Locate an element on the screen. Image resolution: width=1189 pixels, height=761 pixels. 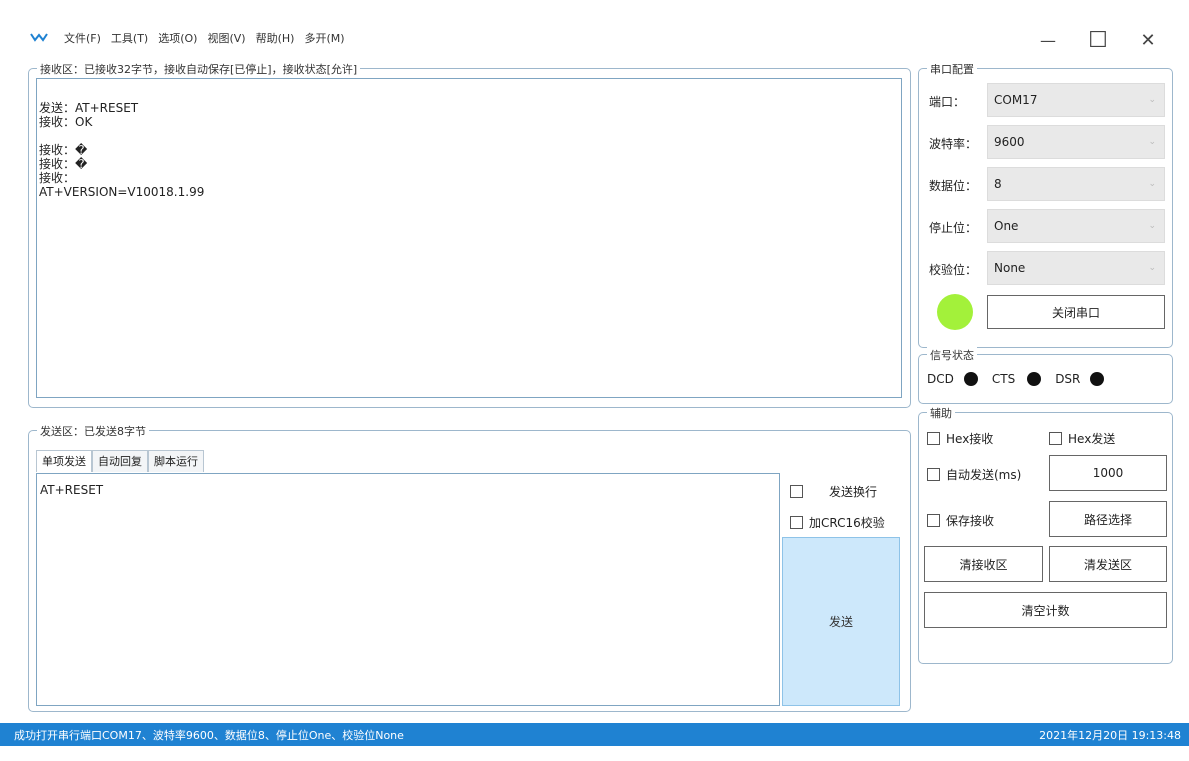
send-newline-option: 发送换行 is located at coordinates (833, 491).